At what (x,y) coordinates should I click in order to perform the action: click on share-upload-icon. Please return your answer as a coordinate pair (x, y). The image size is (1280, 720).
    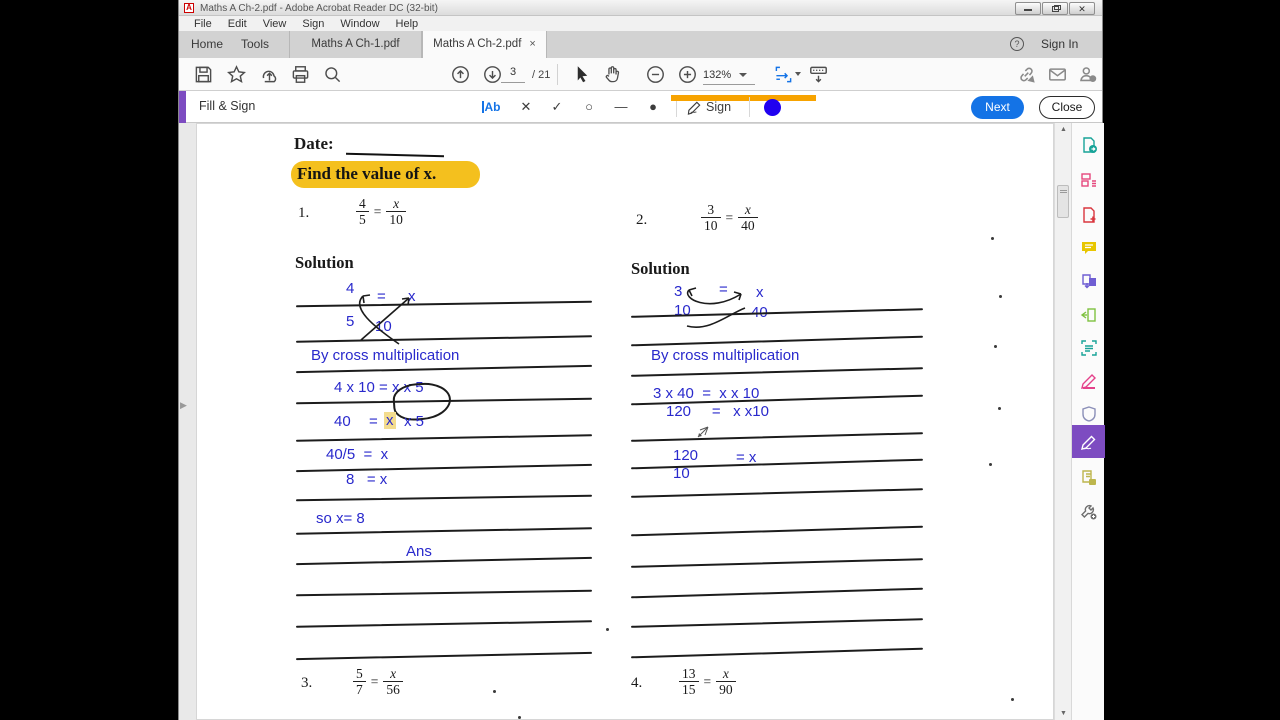
    Looking at the image, I should click on (269, 74).